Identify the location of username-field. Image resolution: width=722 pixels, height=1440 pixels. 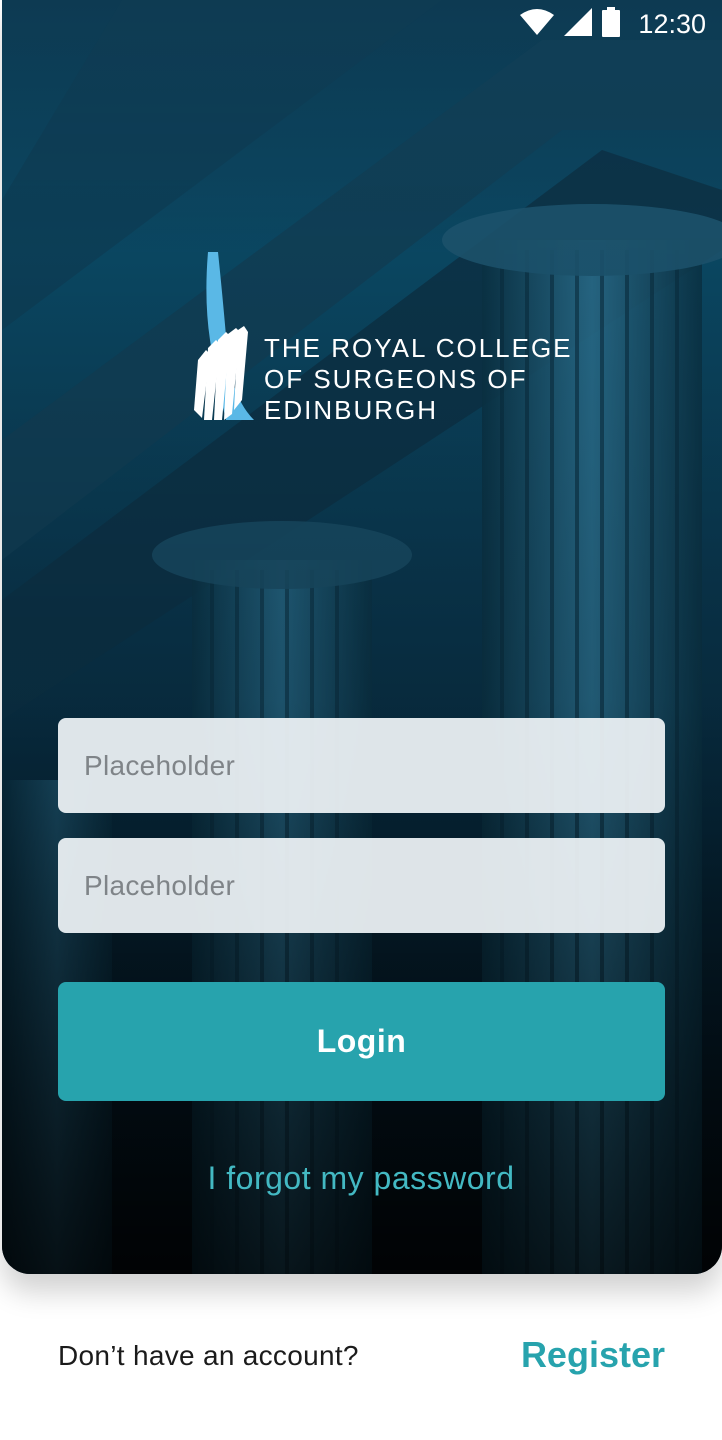
(361, 765).